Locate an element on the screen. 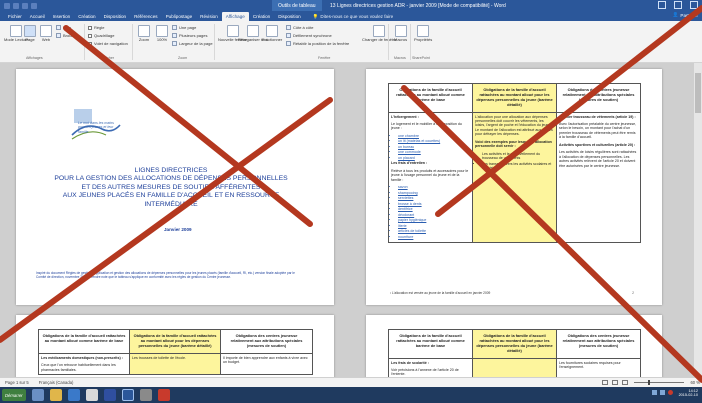  zoom-slider-thumb is located at coordinates (649, 382).